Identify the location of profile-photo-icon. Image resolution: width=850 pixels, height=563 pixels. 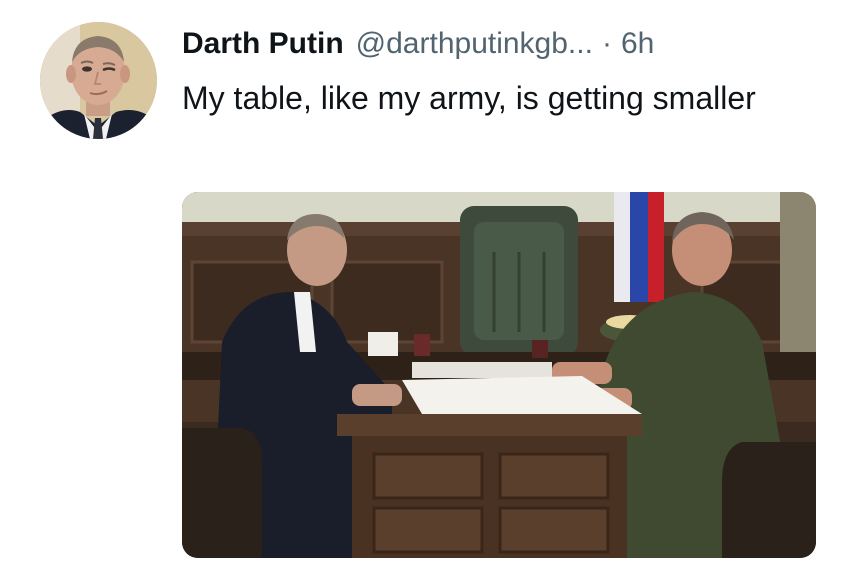
(98, 80).